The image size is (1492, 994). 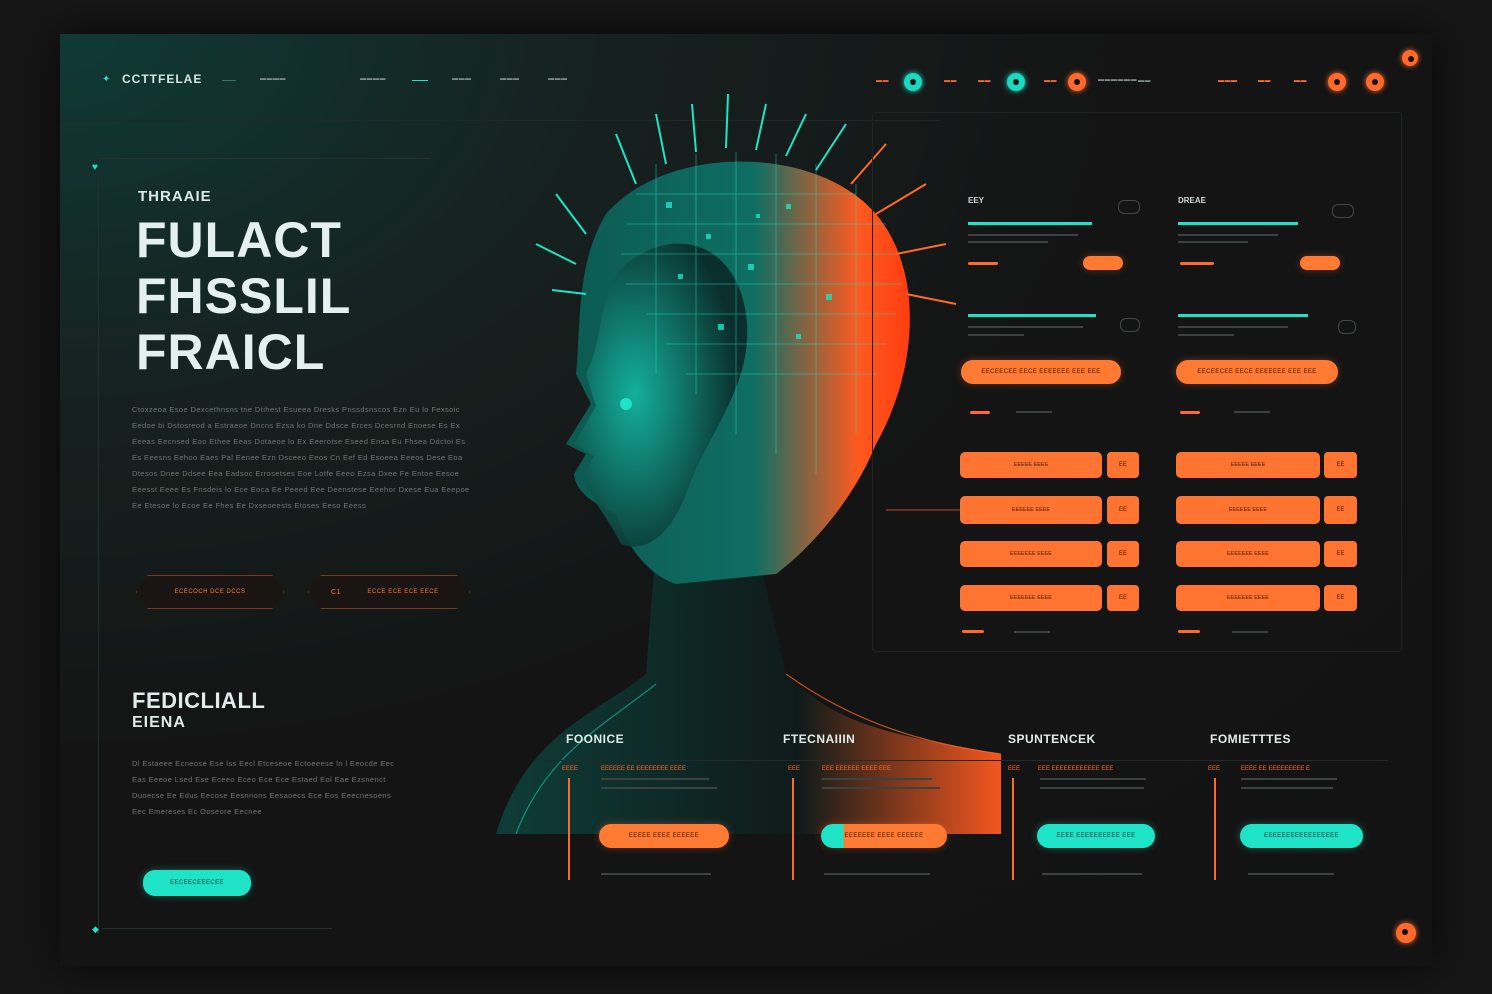 I want to click on panel-col1-footer-meta, so click(x=1032, y=632).